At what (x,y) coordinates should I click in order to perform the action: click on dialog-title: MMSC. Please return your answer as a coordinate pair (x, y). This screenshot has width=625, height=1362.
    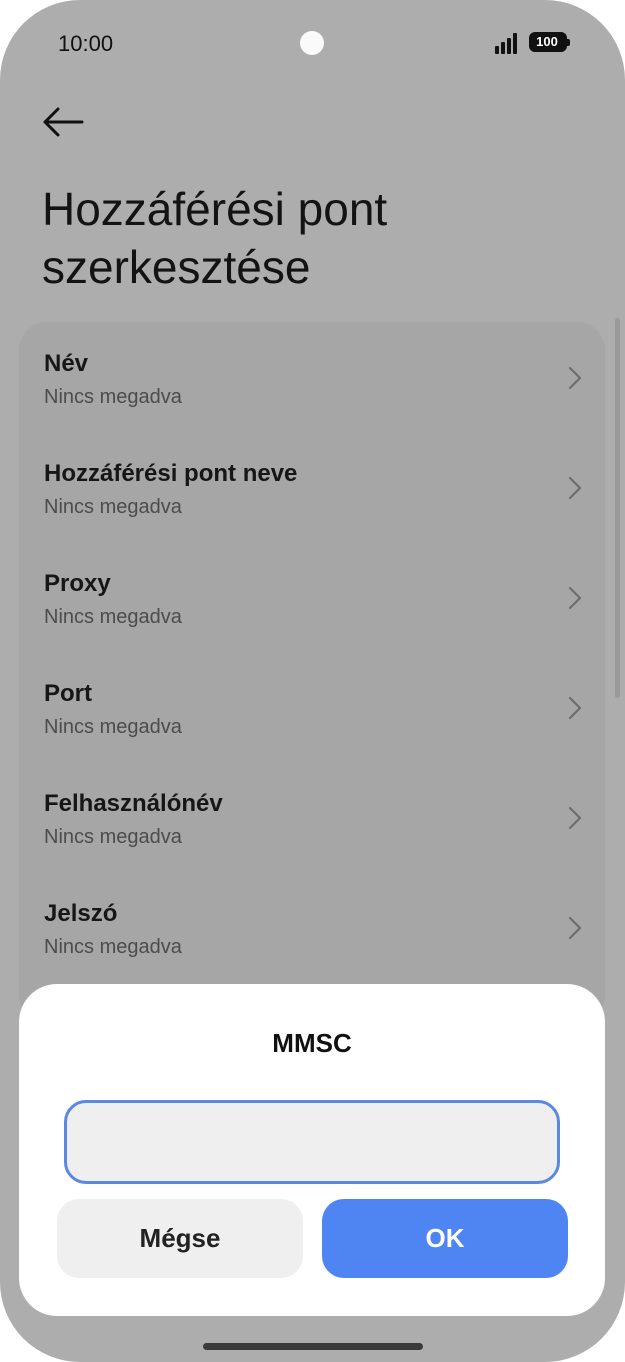
    Looking at the image, I should click on (312, 1043).